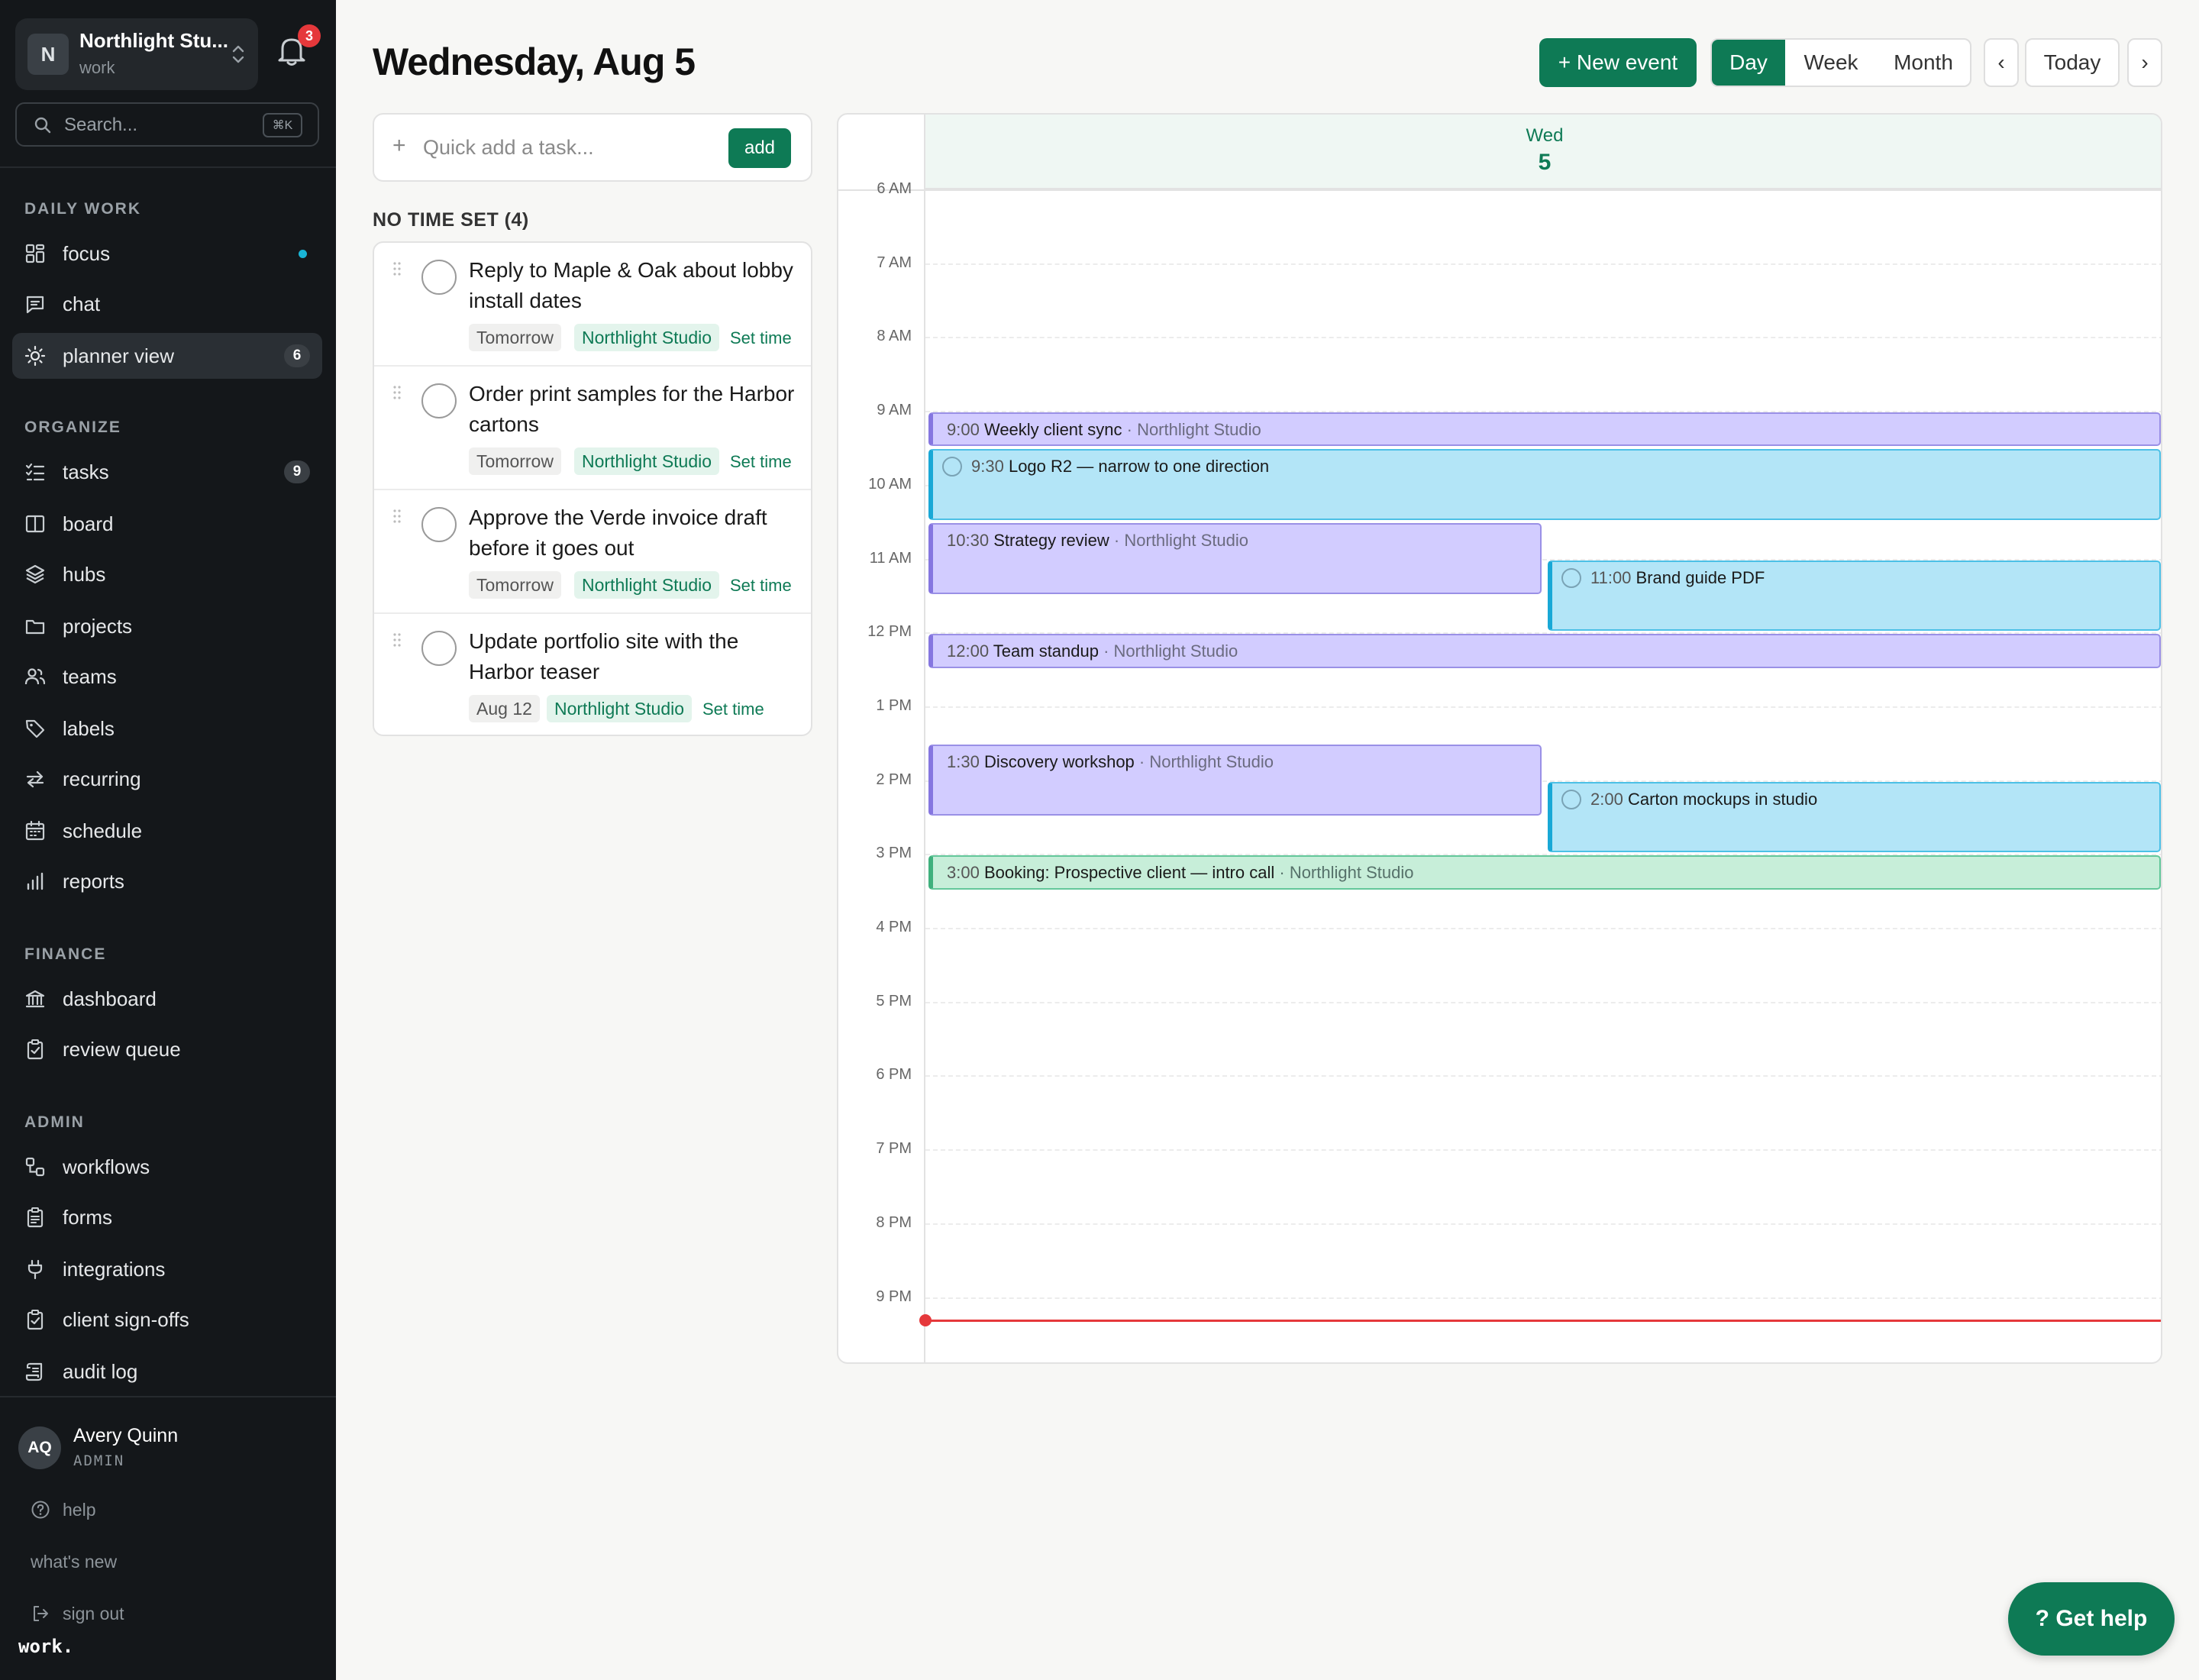 Image resolution: width=2199 pixels, height=1680 pixels. I want to click on sidebar-item-review-queue: review queue, so click(167, 1049).